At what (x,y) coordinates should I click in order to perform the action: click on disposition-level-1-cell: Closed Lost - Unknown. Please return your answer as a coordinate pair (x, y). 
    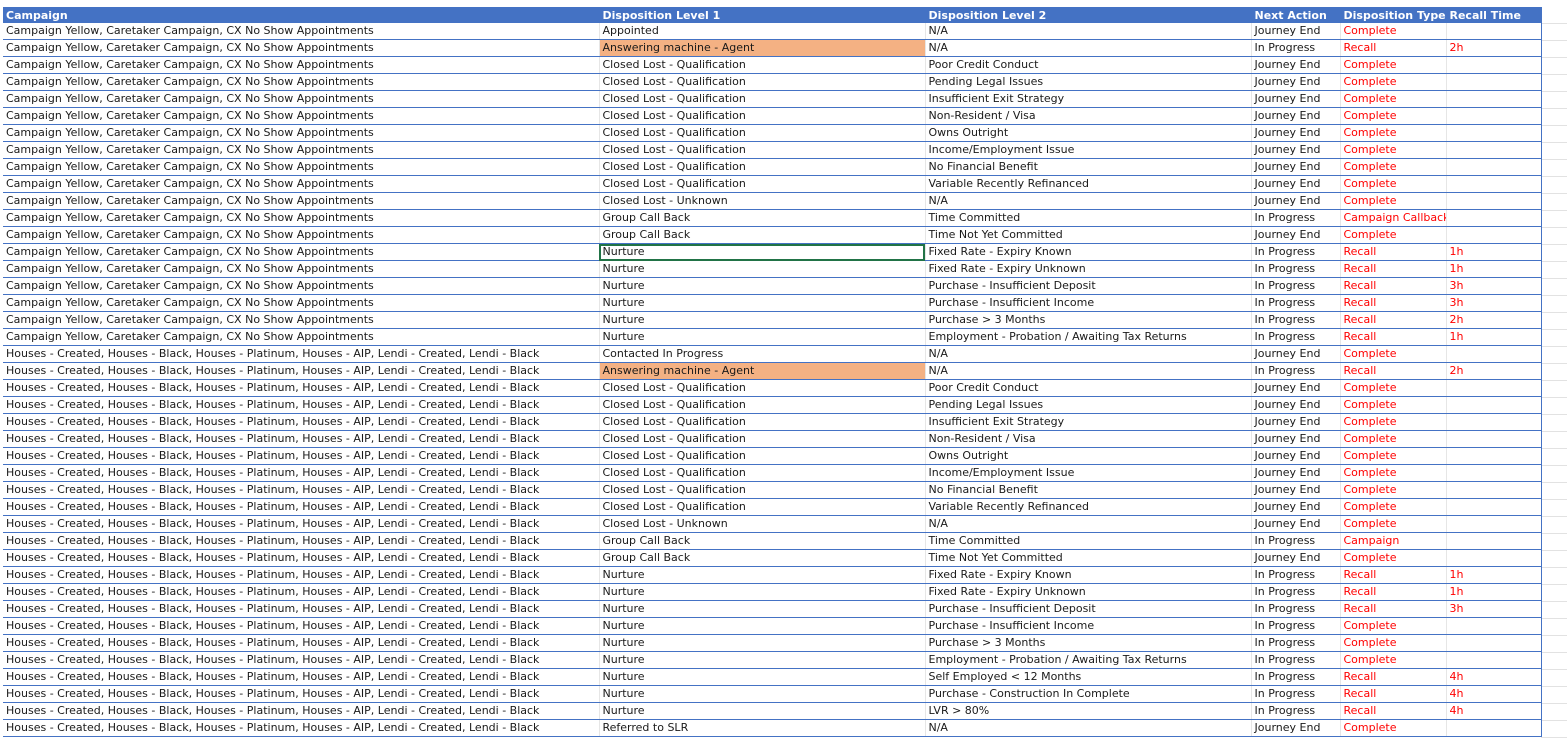
    Looking at the image, I should click on (762, 201).